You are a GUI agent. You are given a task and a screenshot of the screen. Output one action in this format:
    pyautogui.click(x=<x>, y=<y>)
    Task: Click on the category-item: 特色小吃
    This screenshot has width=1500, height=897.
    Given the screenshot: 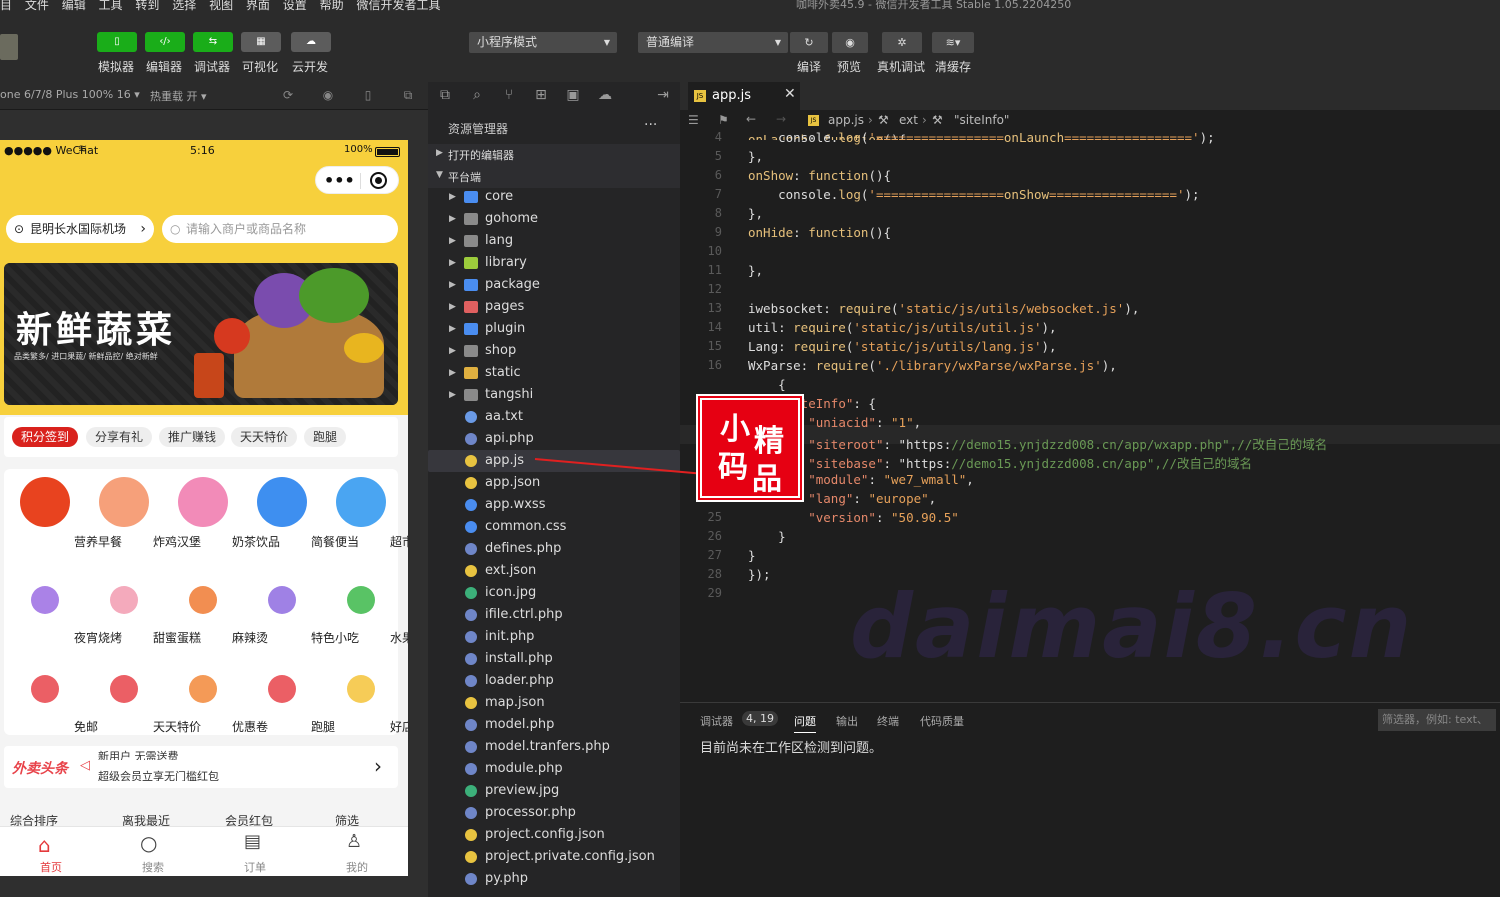 What is the action you would take?
    pyautogui.click(x=301, y=610)
    